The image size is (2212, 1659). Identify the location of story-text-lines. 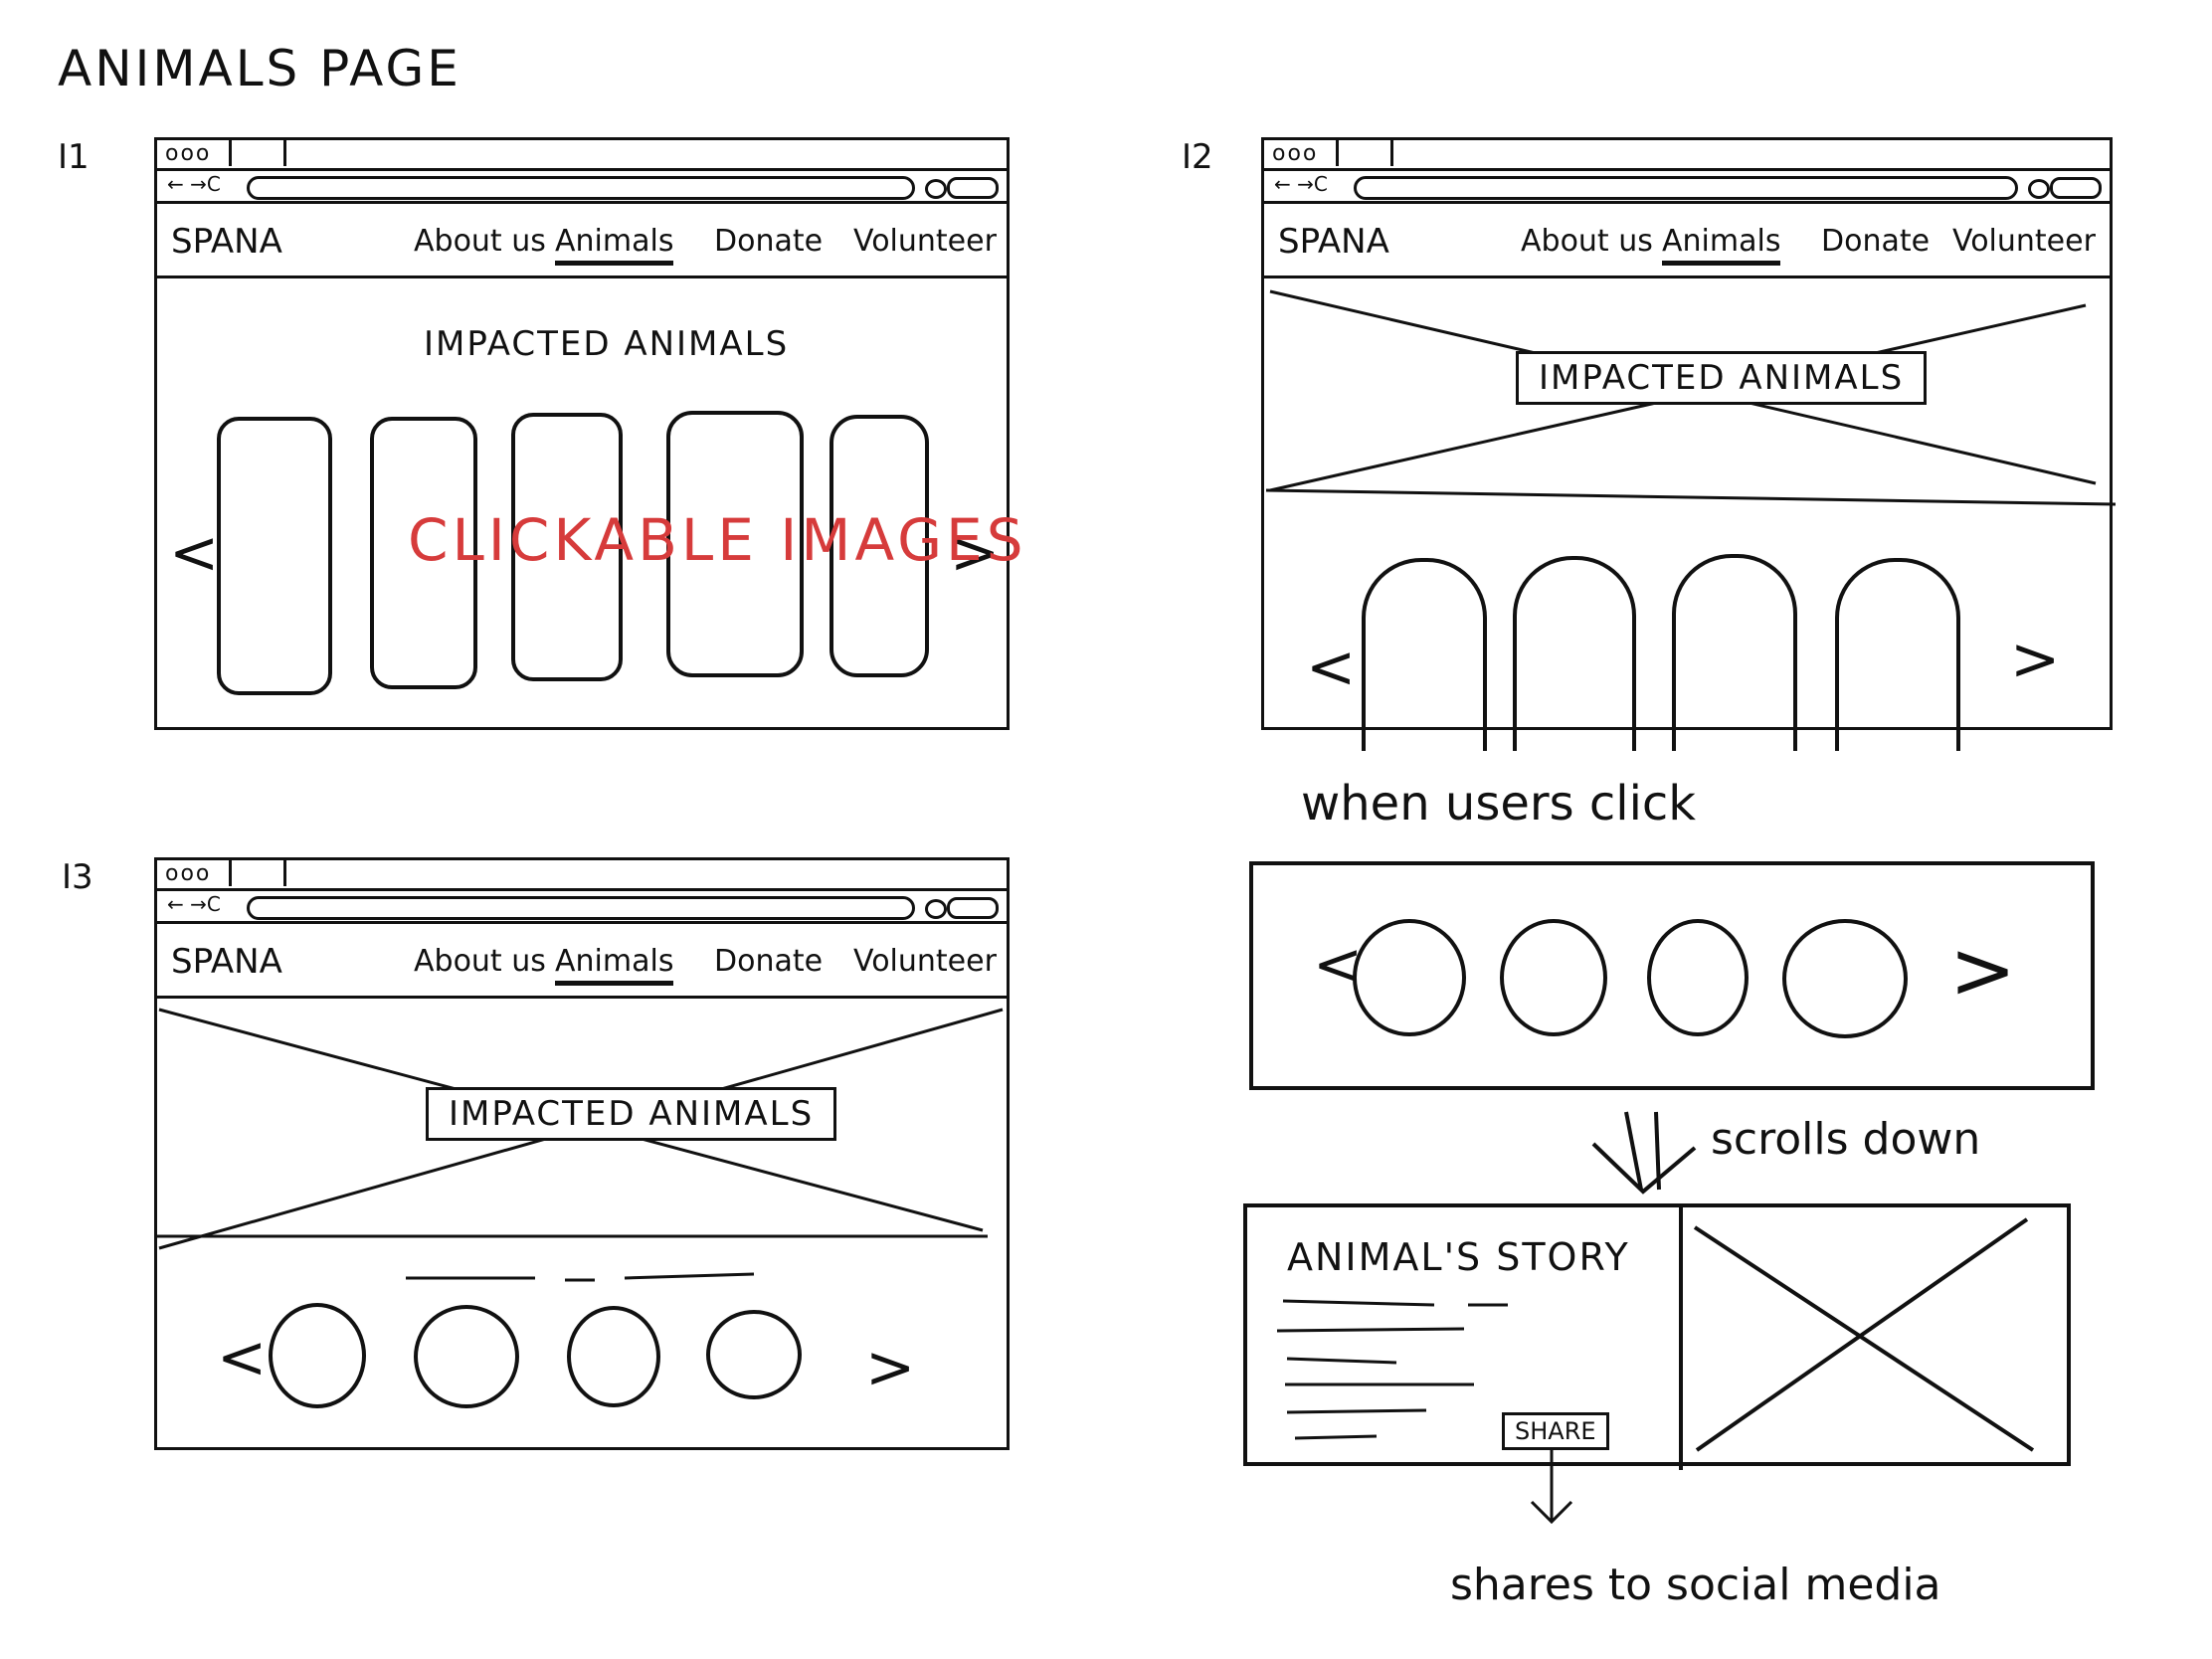
(1655, 1338).